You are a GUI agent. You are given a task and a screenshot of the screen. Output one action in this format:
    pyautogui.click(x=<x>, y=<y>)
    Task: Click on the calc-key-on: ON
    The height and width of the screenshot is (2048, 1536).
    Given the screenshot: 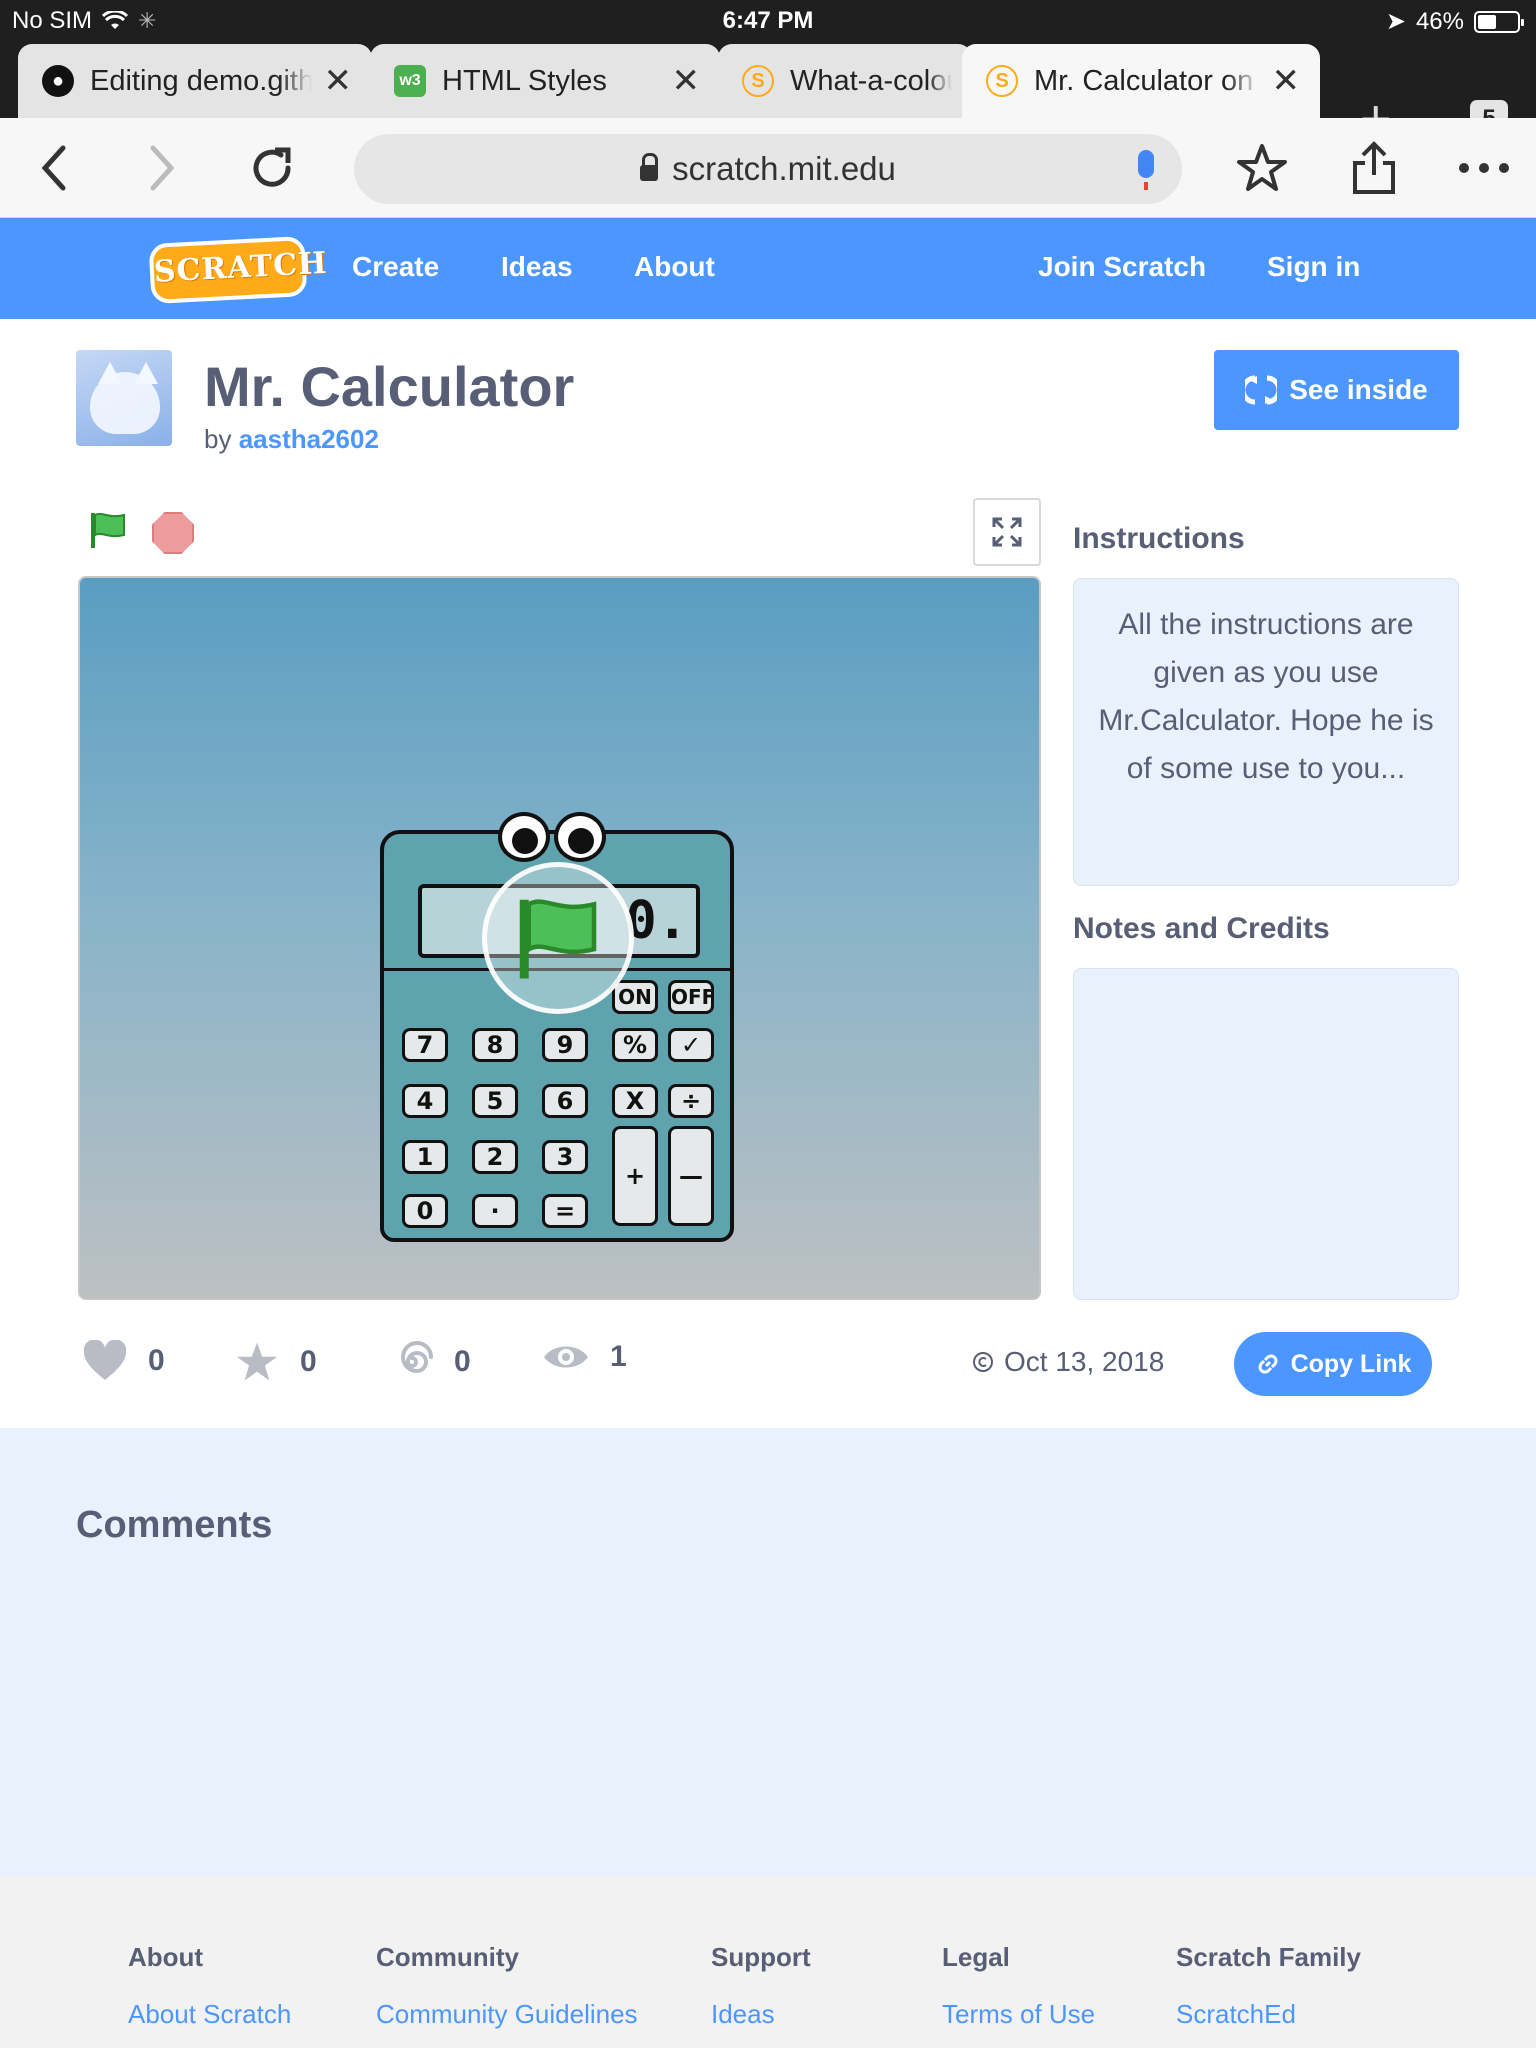 What is the action you would take?
    pyautogui.click(x=635, y=997)
    